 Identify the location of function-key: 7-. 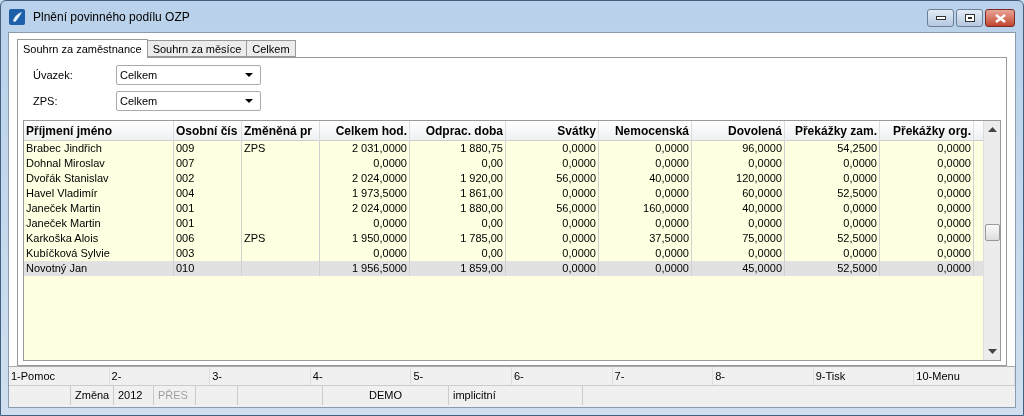
(663, 376).